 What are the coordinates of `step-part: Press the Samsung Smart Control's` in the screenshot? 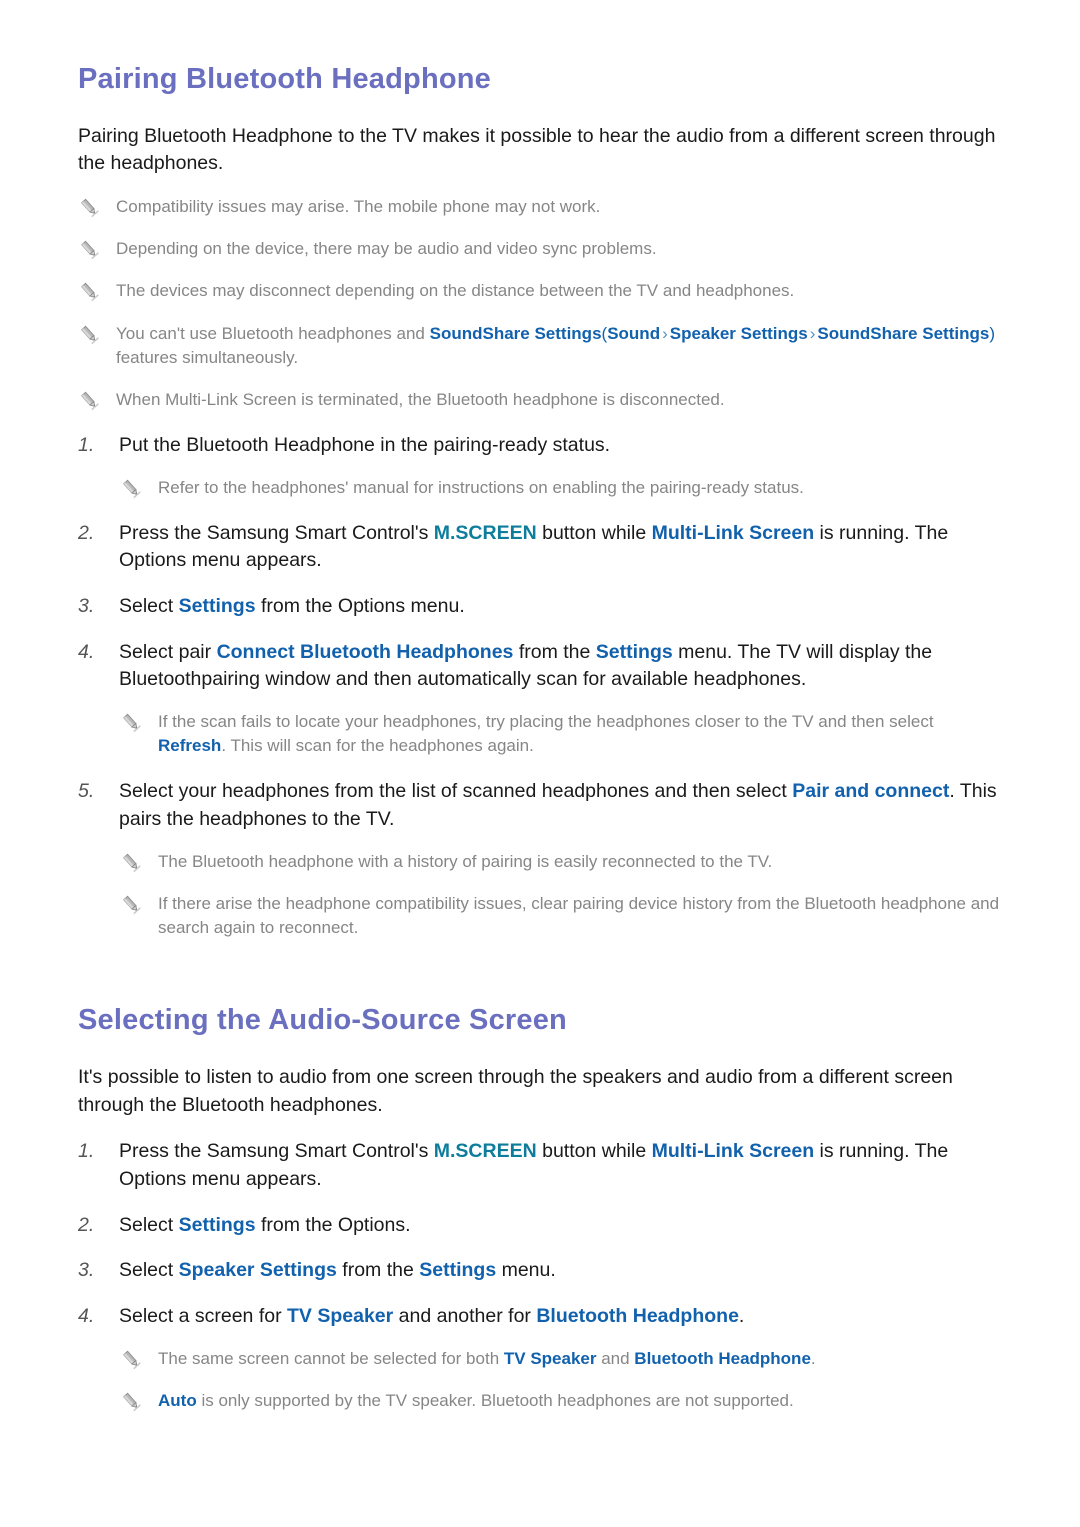 It's located at (276, 1151).